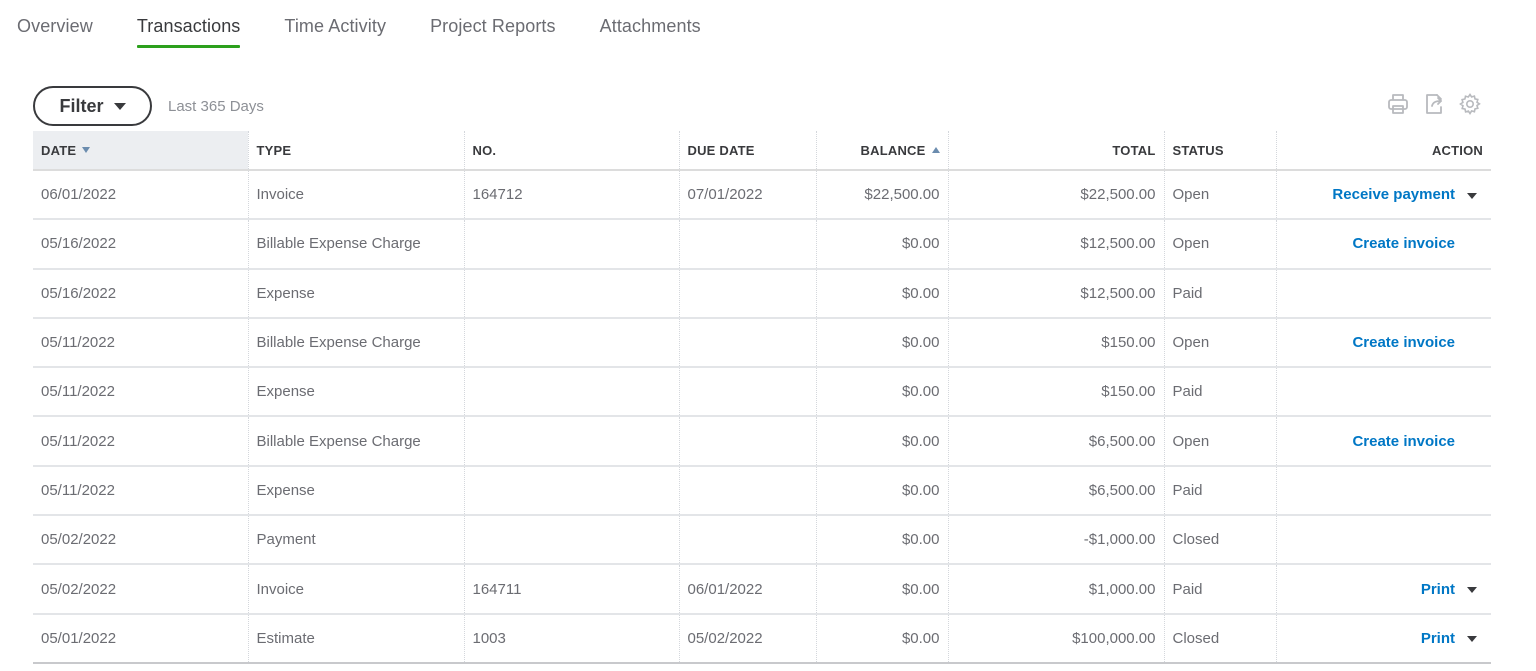  I want to click on column-header-date: DATE, so click(140, 151).